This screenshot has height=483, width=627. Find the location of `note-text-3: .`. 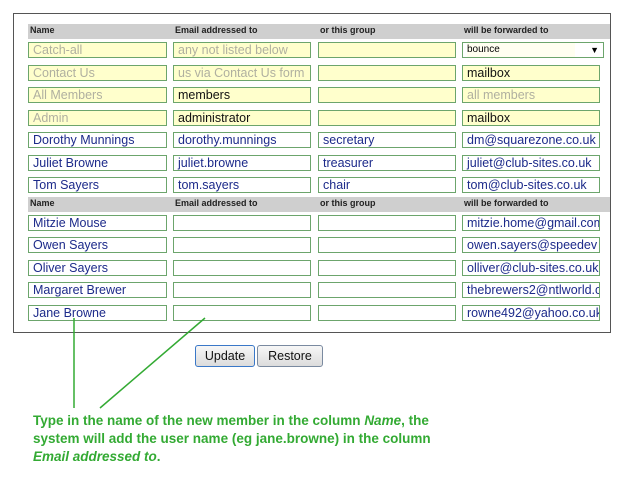

note-text-3: . is located at coordinates (158, 456).